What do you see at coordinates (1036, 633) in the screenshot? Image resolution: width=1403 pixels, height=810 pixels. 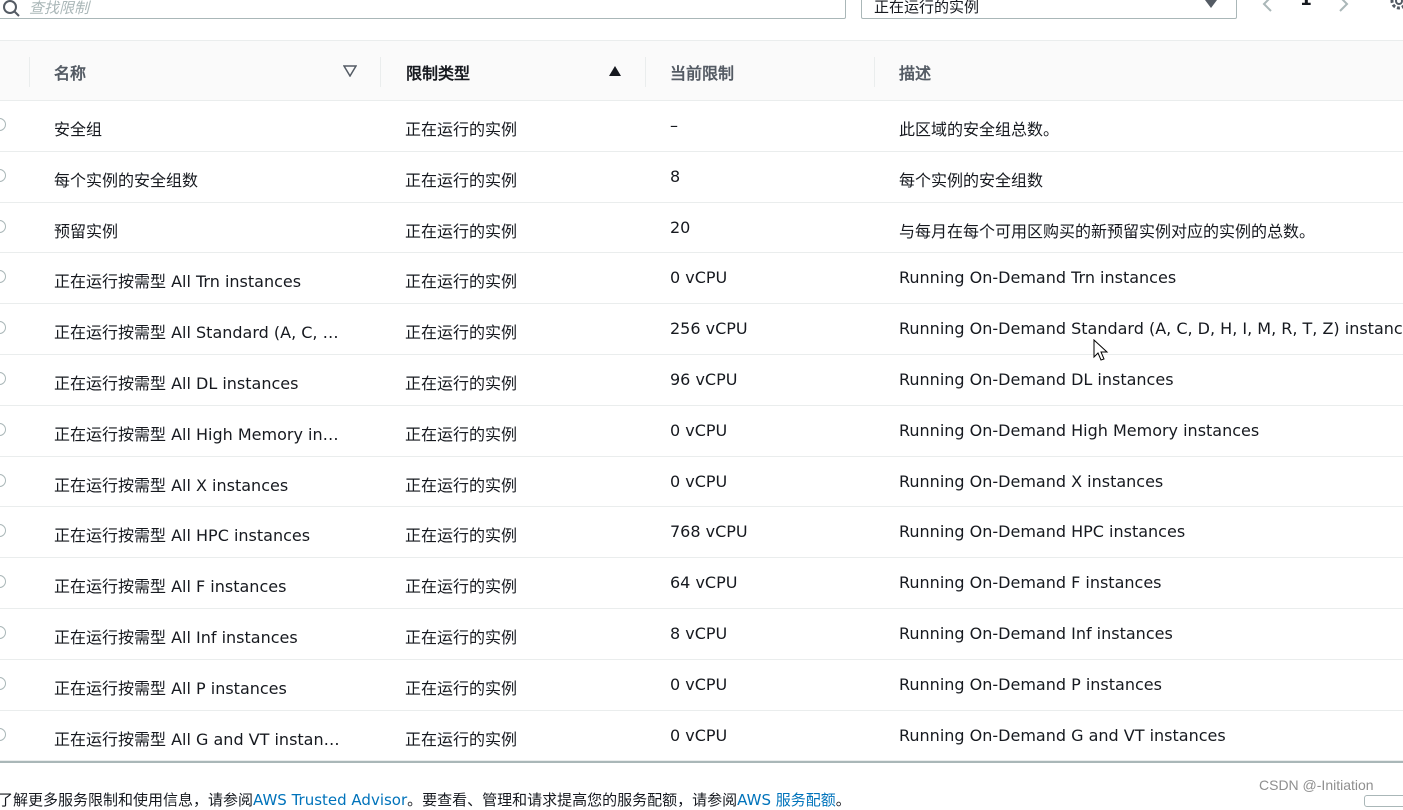 I see `cell-description: Running On-Demand Inf instances` at bounding box center [1036, 633].